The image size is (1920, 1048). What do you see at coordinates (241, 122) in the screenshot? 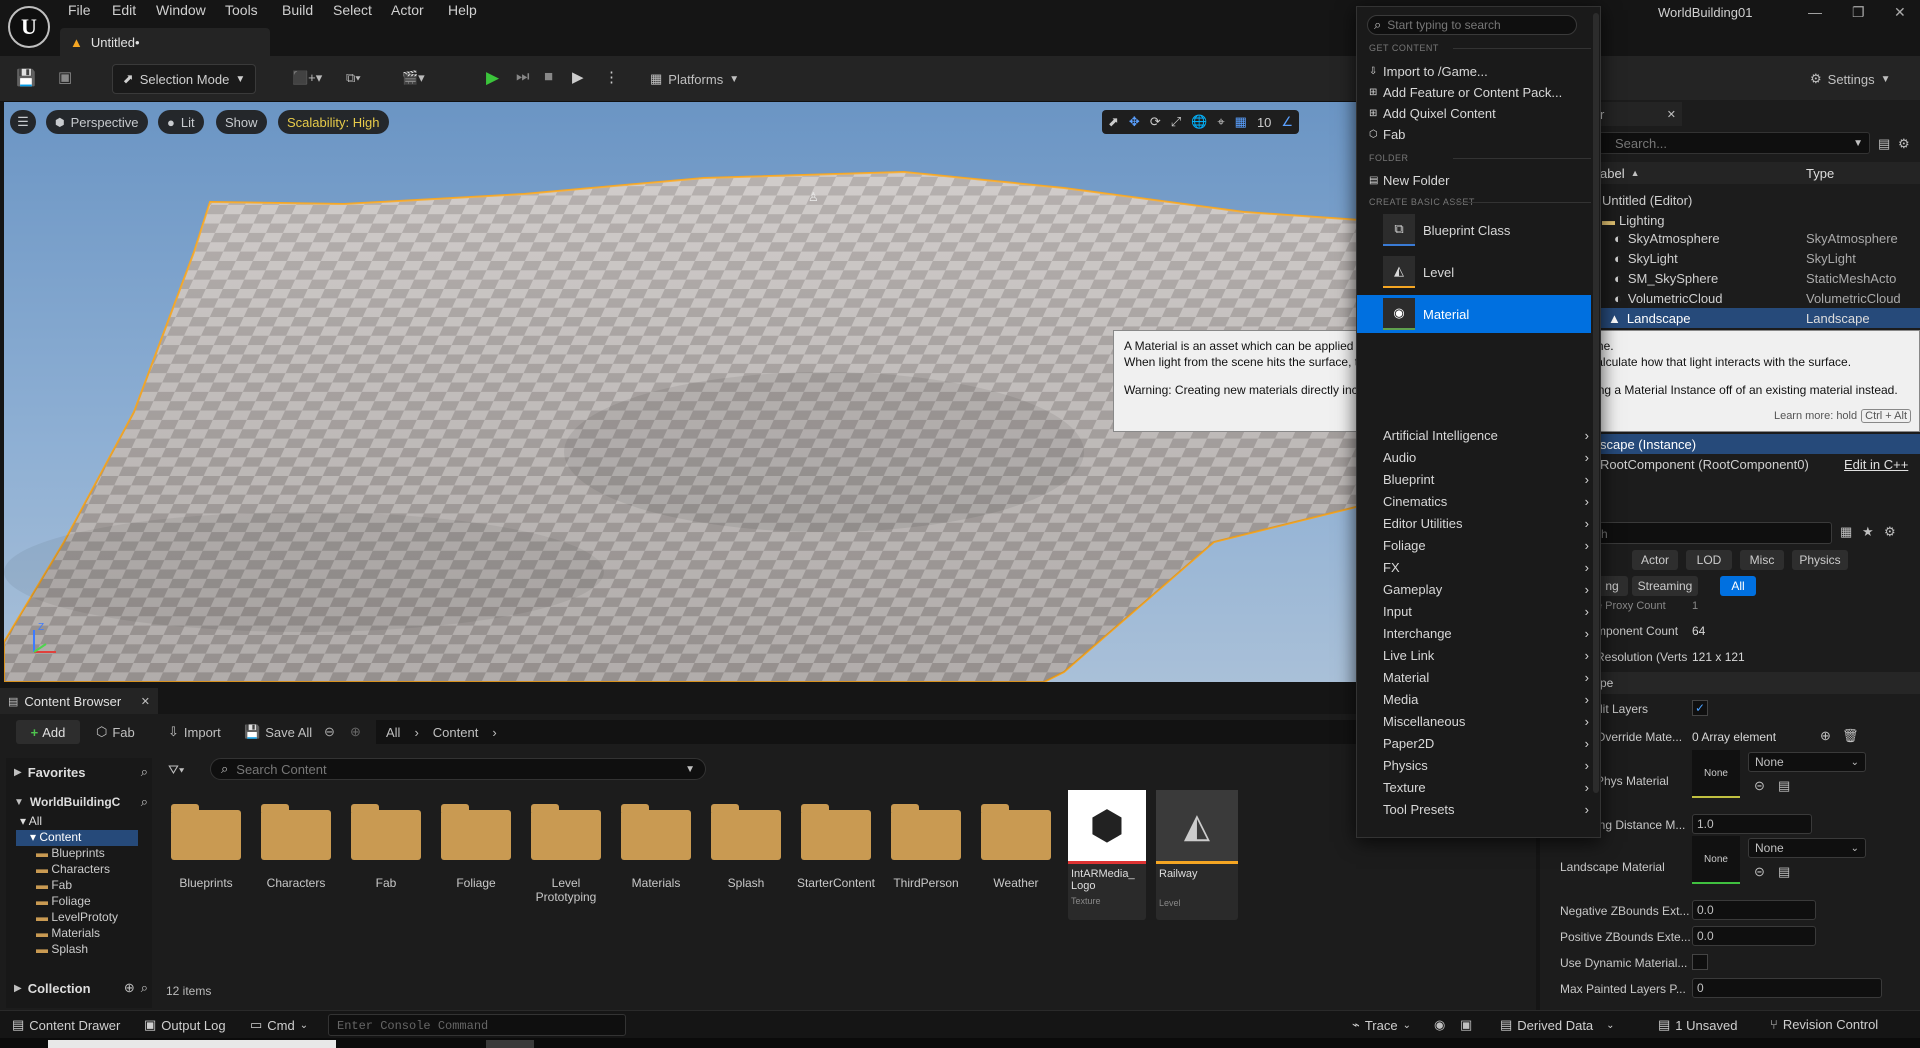
I see `show-button: Show` at bounding box center [241, 122].